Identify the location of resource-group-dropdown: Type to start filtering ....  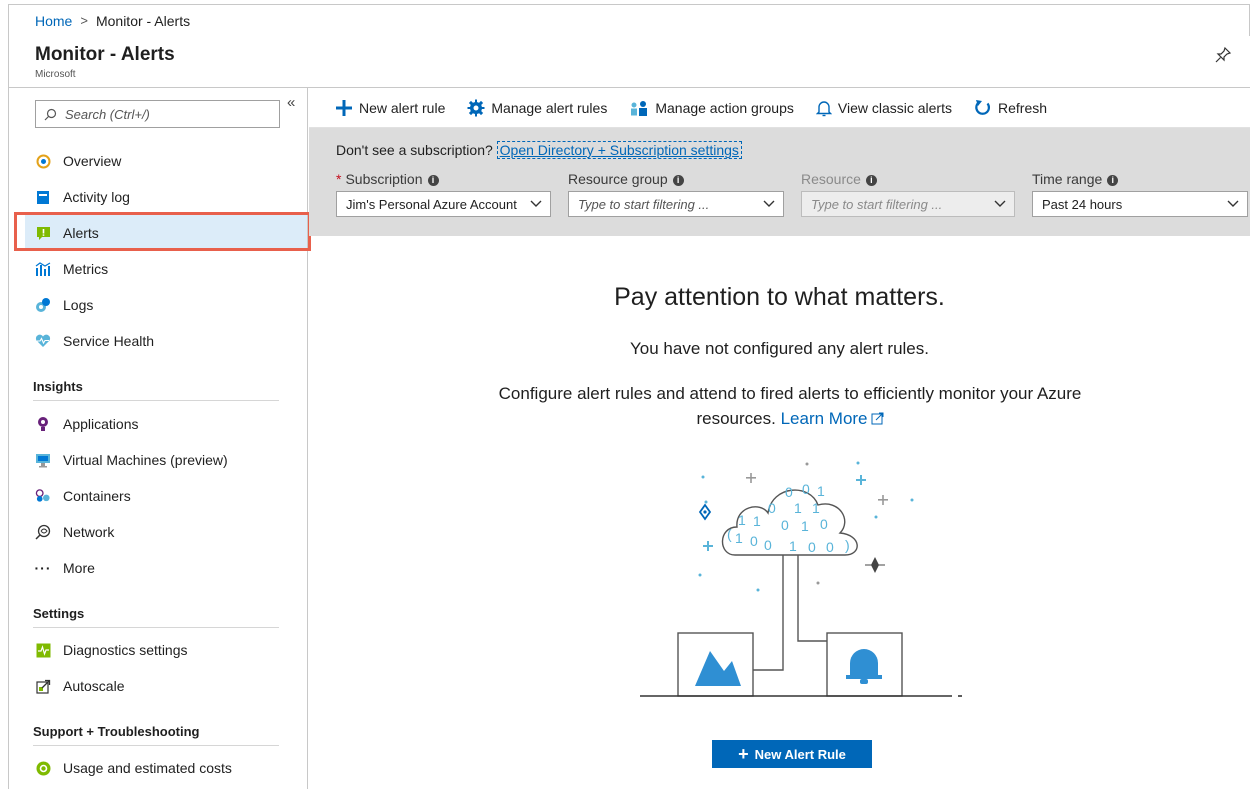
(676, 204).